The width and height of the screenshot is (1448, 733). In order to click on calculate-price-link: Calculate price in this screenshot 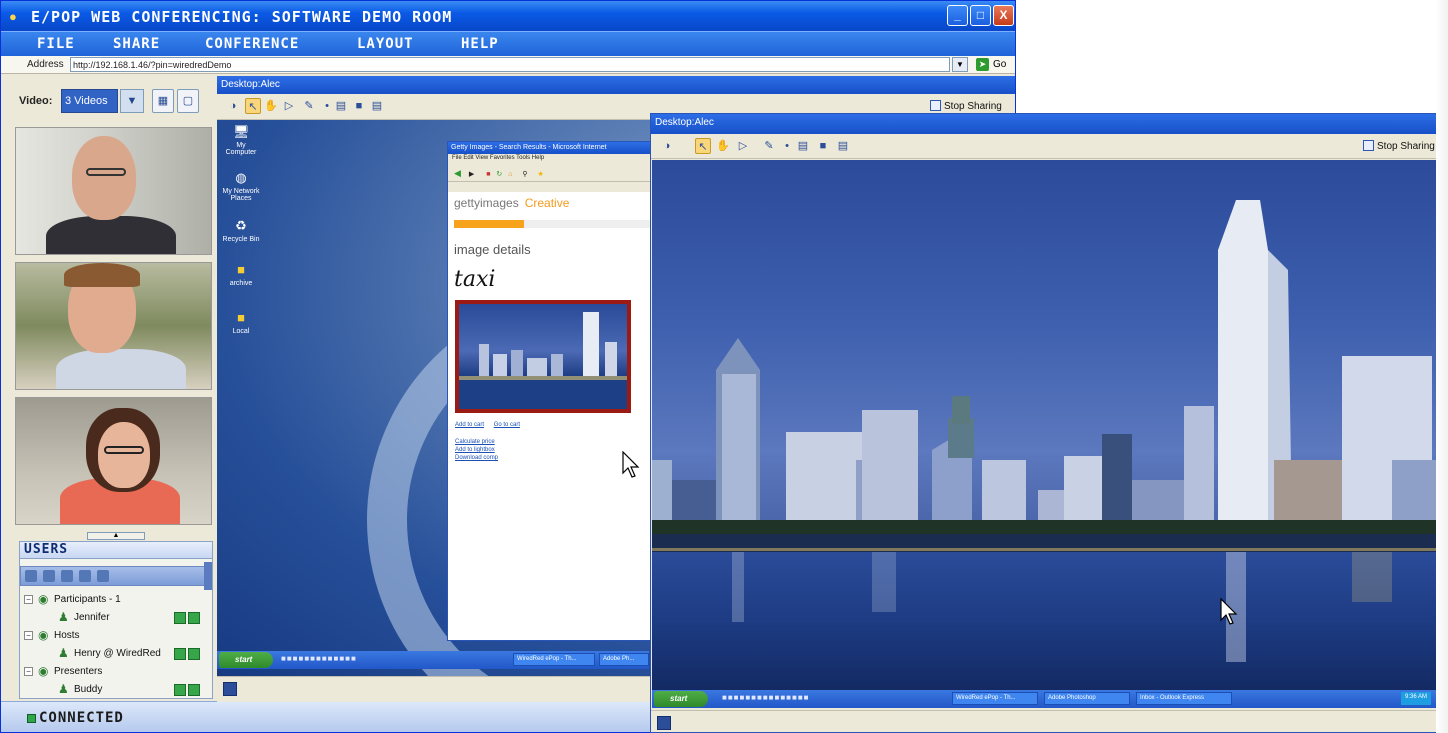, I will do `click(550, 442)`.